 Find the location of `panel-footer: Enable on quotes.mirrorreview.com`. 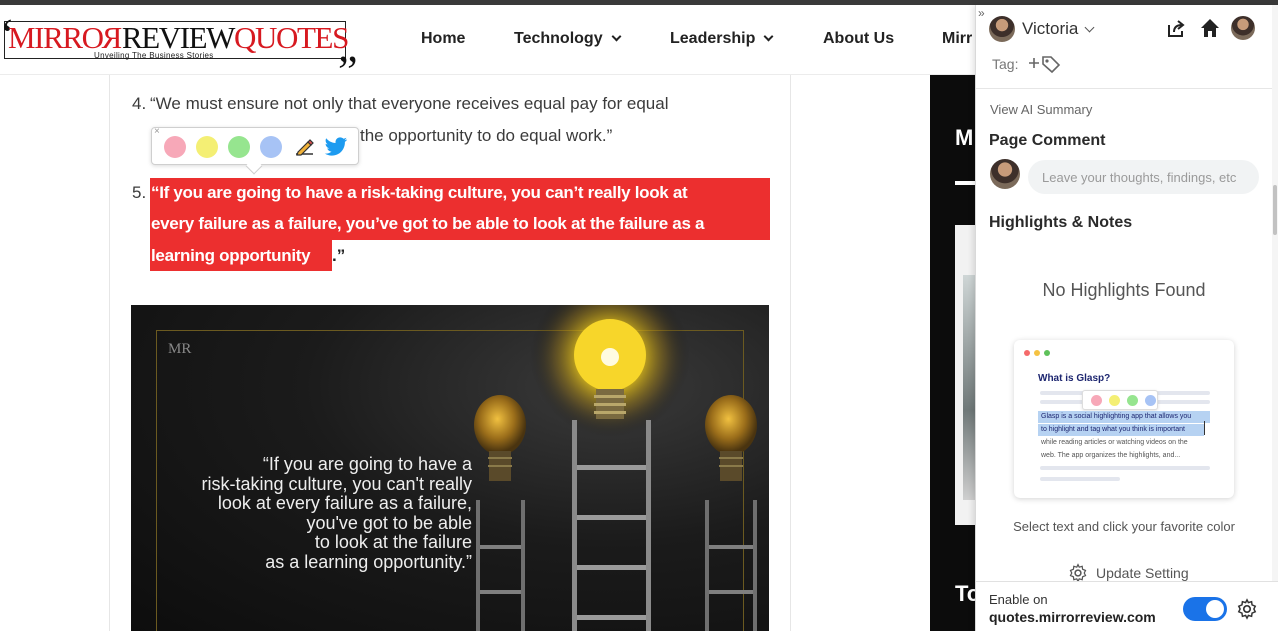

panel-footer: Enable on quotes.mirrorreview.com is located at coordinates (1127, 606).